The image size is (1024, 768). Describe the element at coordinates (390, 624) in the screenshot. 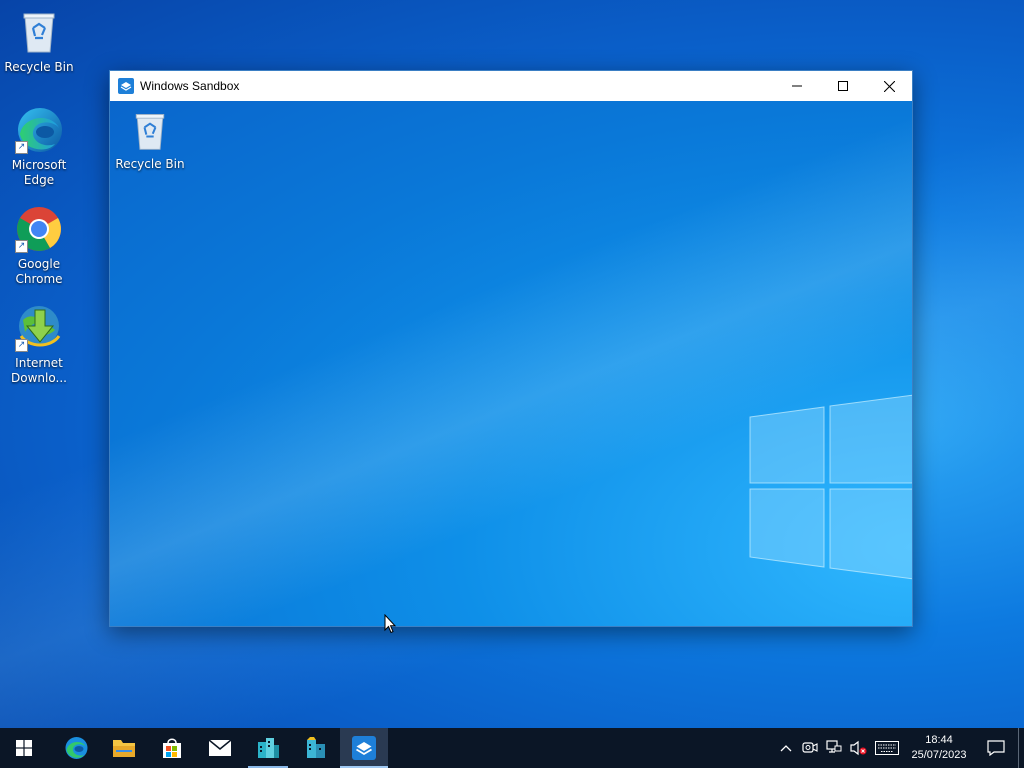

I see `mouse-cursor-icon` at that location.